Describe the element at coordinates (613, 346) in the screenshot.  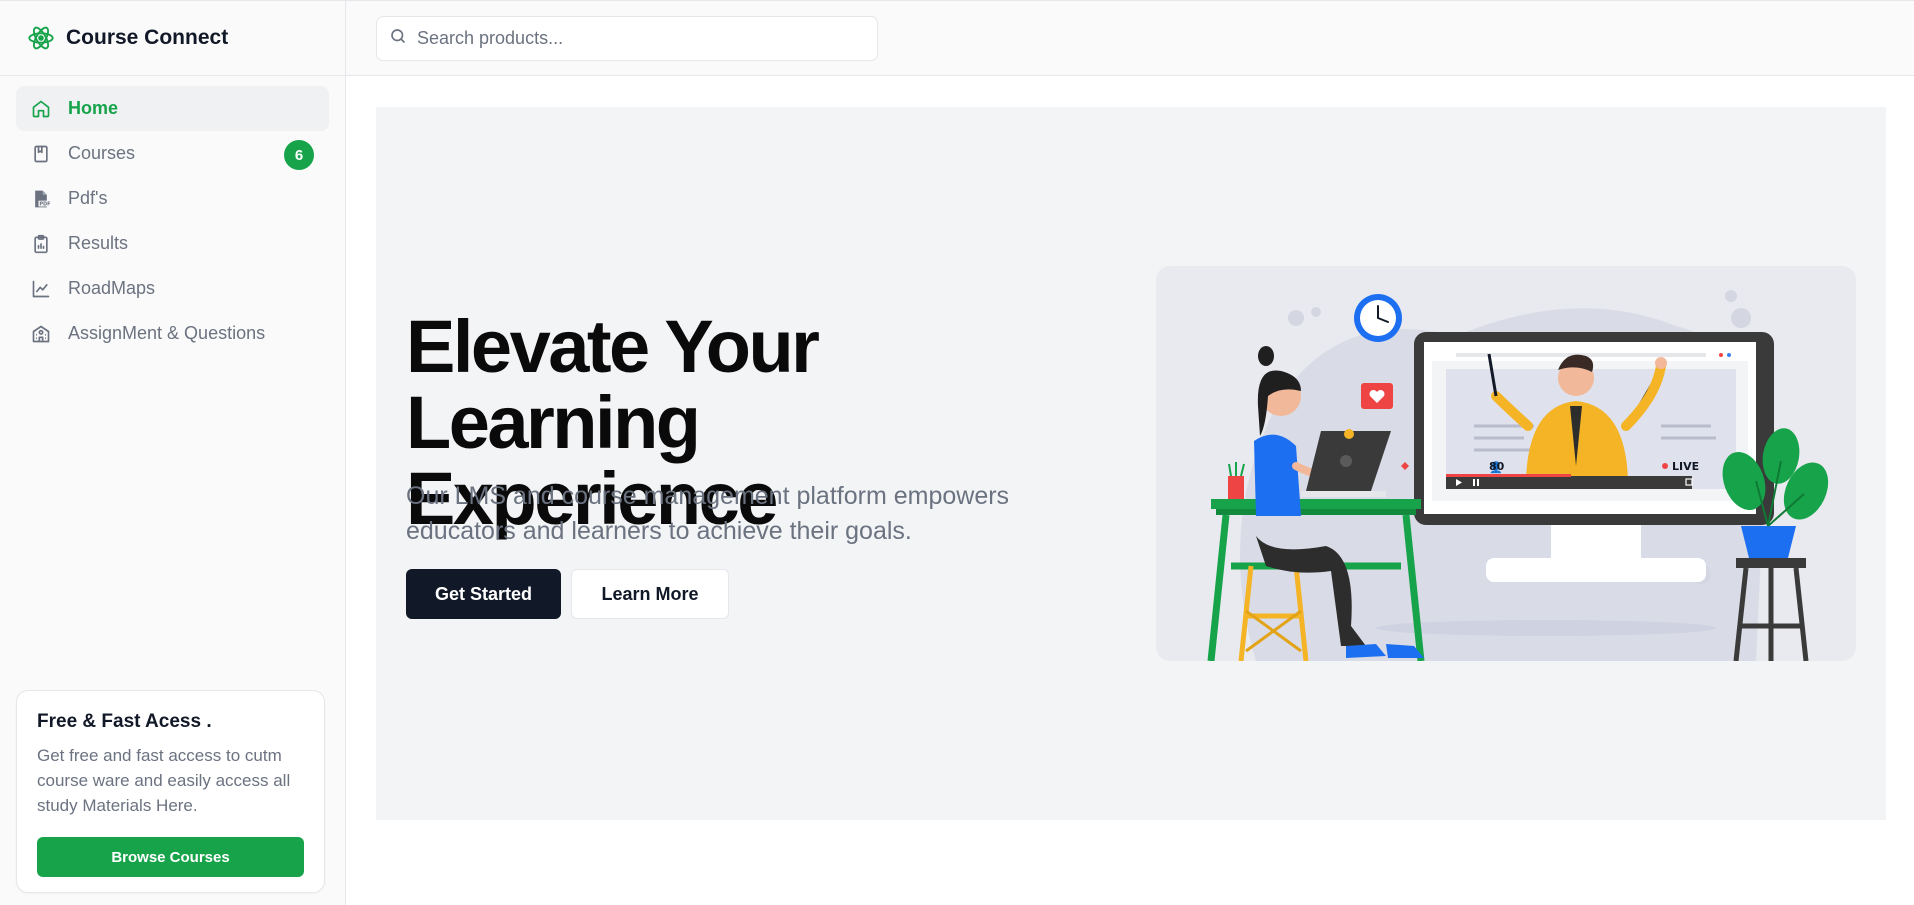
I see `hero-title-line-1: Elevate Your` at that location.